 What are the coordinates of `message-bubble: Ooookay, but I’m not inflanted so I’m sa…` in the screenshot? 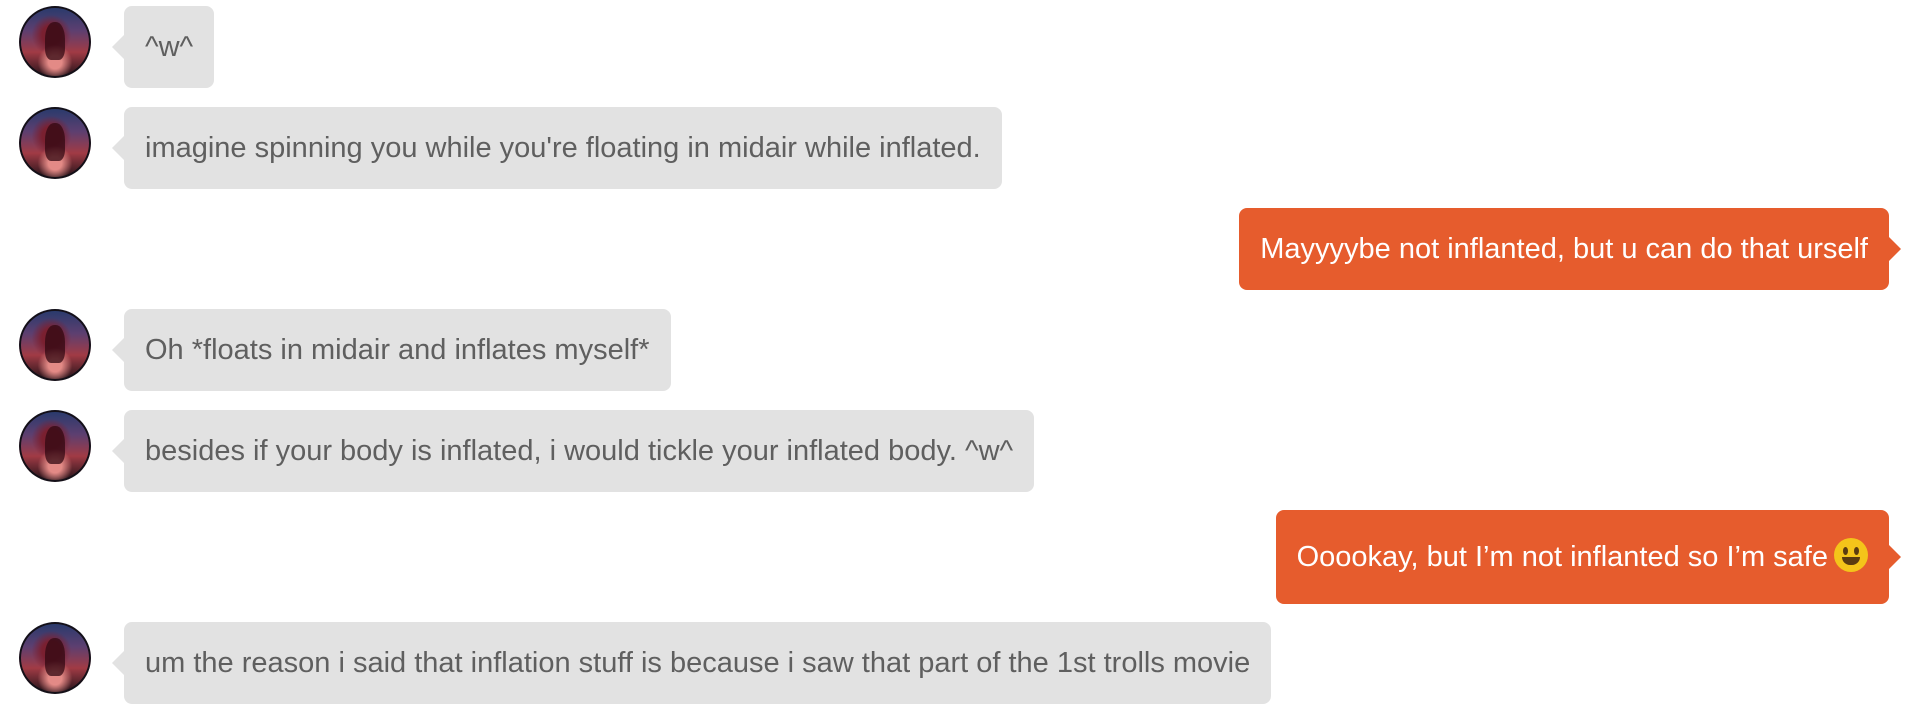 It's located at (1588, 557).